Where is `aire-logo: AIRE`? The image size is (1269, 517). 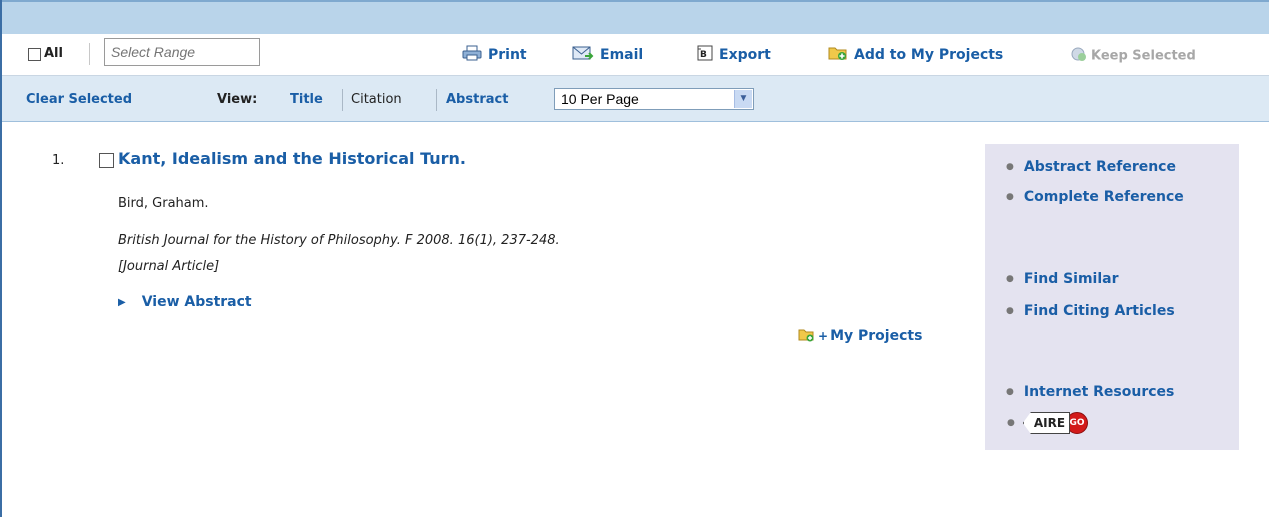 aire-logo: AIRE is located at coordinates (1046, 423).